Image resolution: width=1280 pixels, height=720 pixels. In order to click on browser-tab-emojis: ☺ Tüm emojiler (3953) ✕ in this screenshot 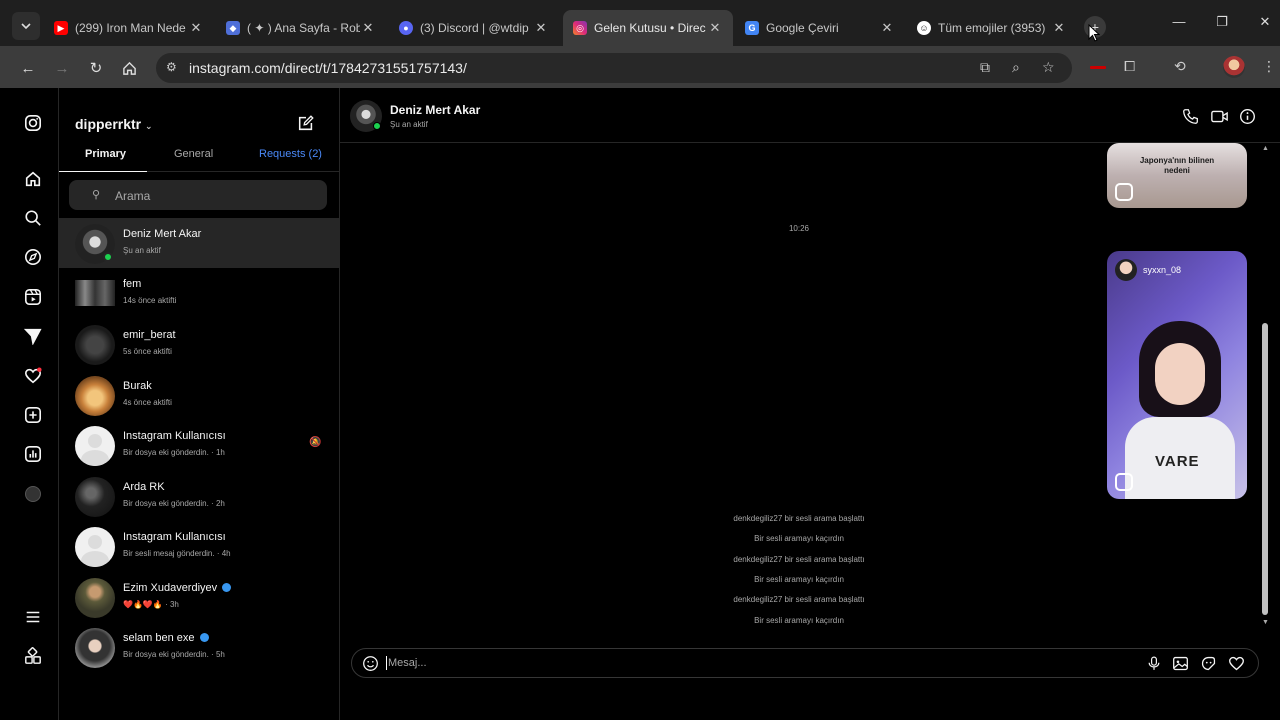, I will do `click(992, 28)`.